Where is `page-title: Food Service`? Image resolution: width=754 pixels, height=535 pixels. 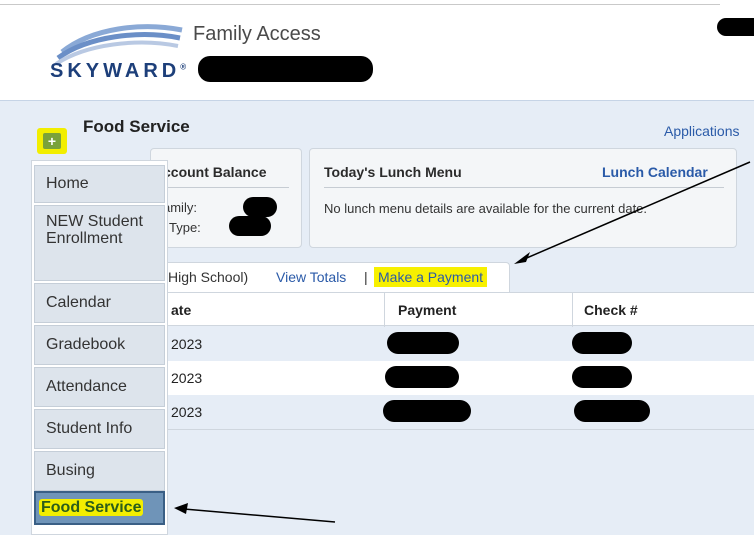 page-title: Food Service is located at coordinates (136, 126).